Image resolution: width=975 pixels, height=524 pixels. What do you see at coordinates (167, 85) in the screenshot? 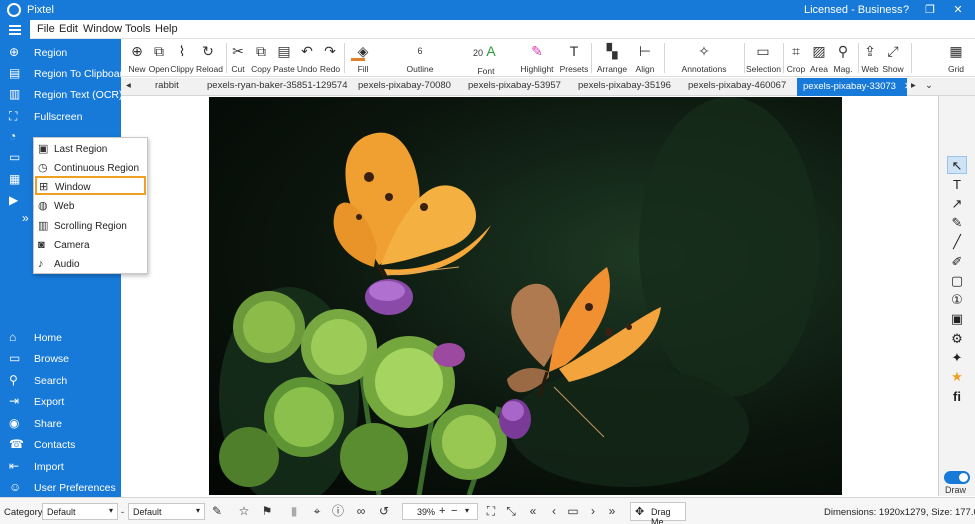
I see `tab-rabbit: rabbit` at bounding box center [167, 85].